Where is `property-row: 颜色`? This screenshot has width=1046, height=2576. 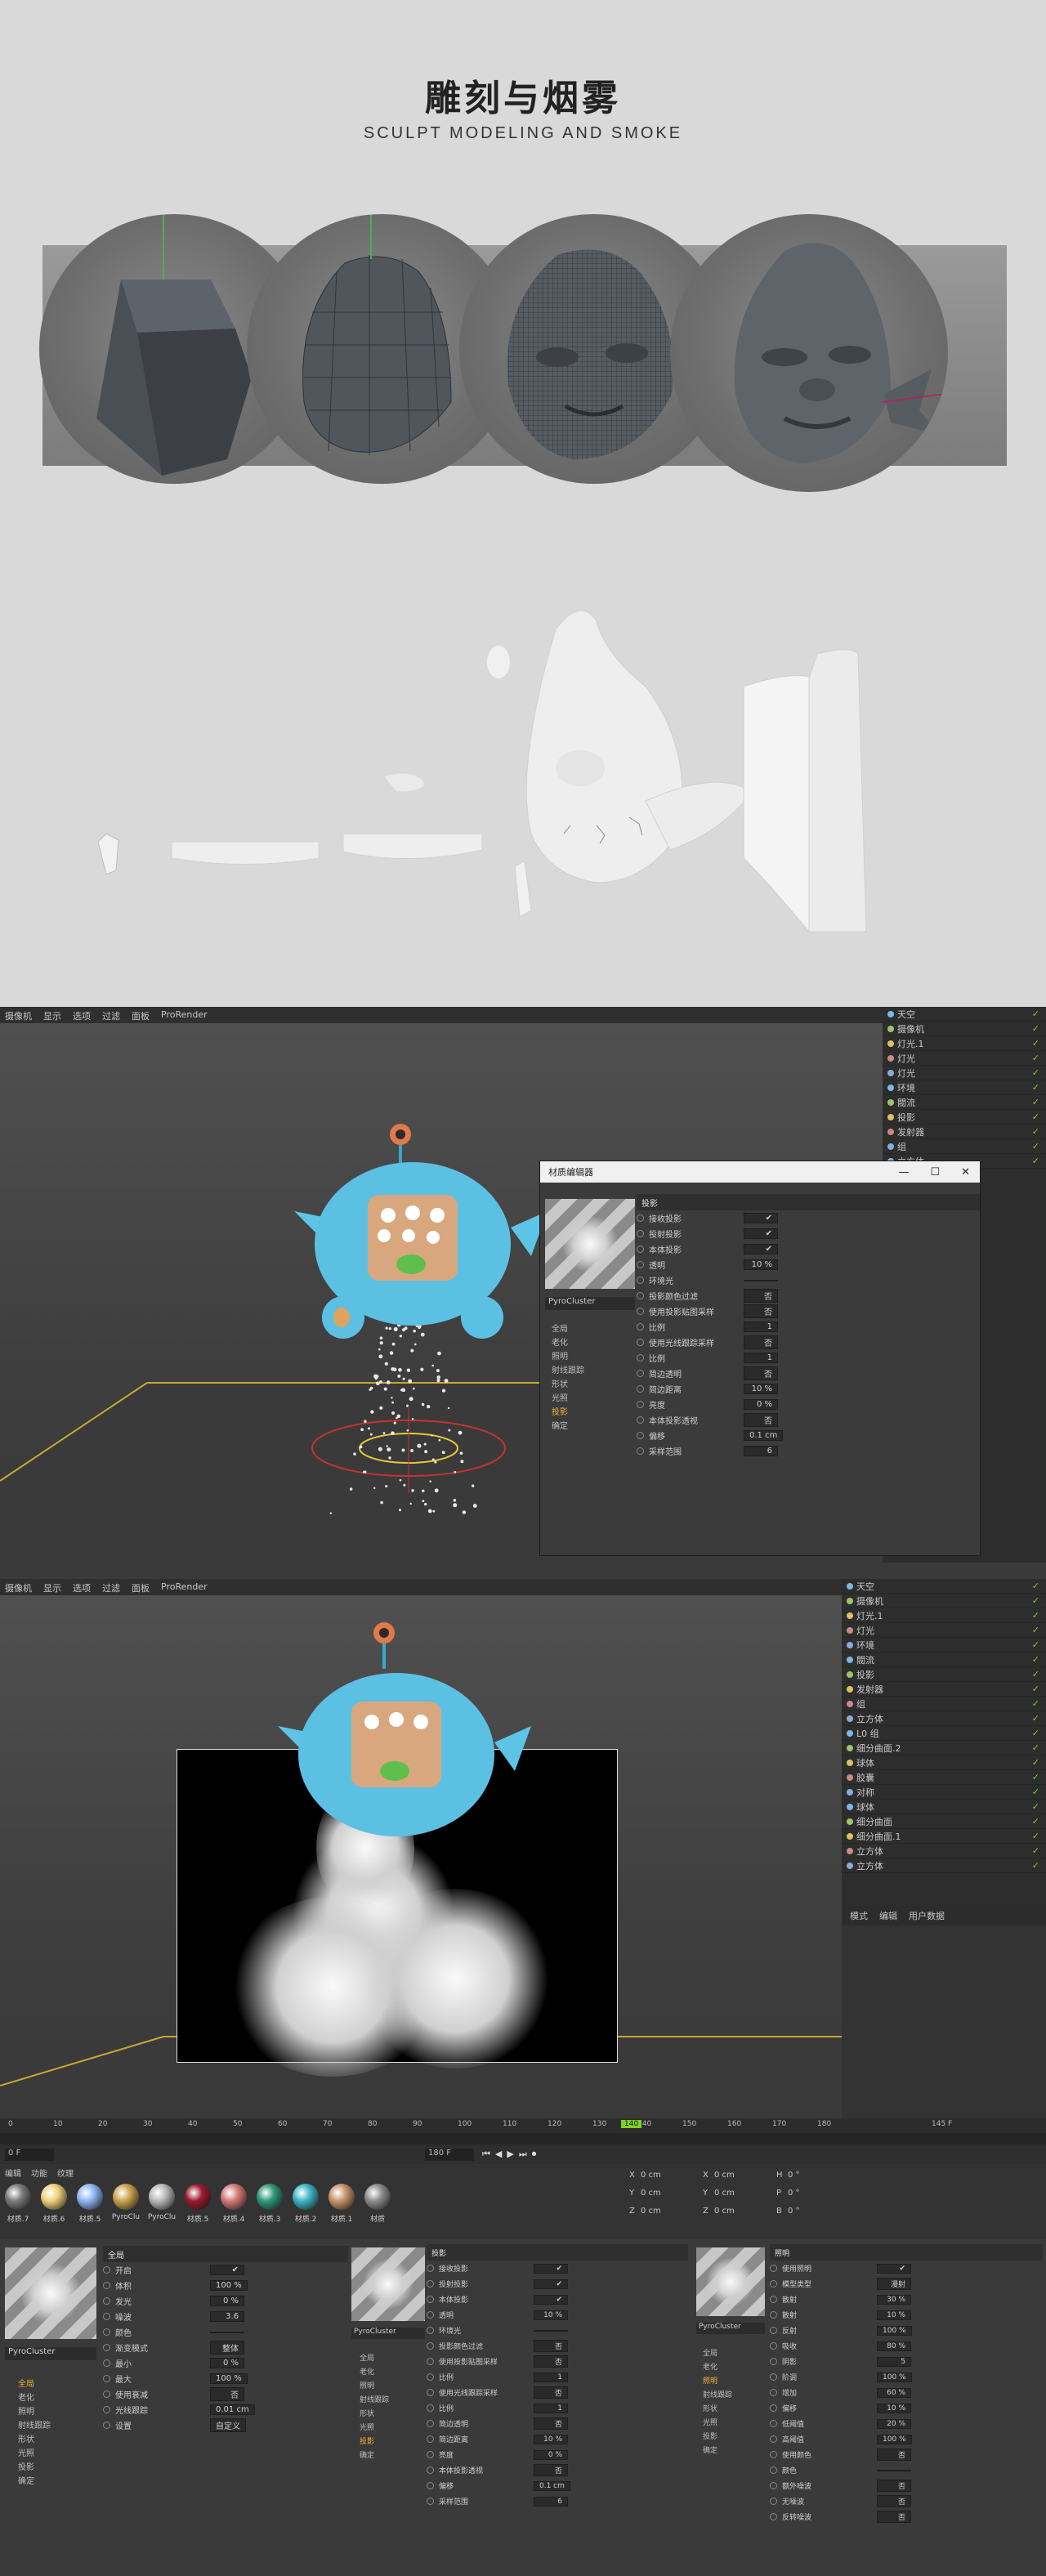 property-row: 颜色 is located at coordinates (225, 2332).